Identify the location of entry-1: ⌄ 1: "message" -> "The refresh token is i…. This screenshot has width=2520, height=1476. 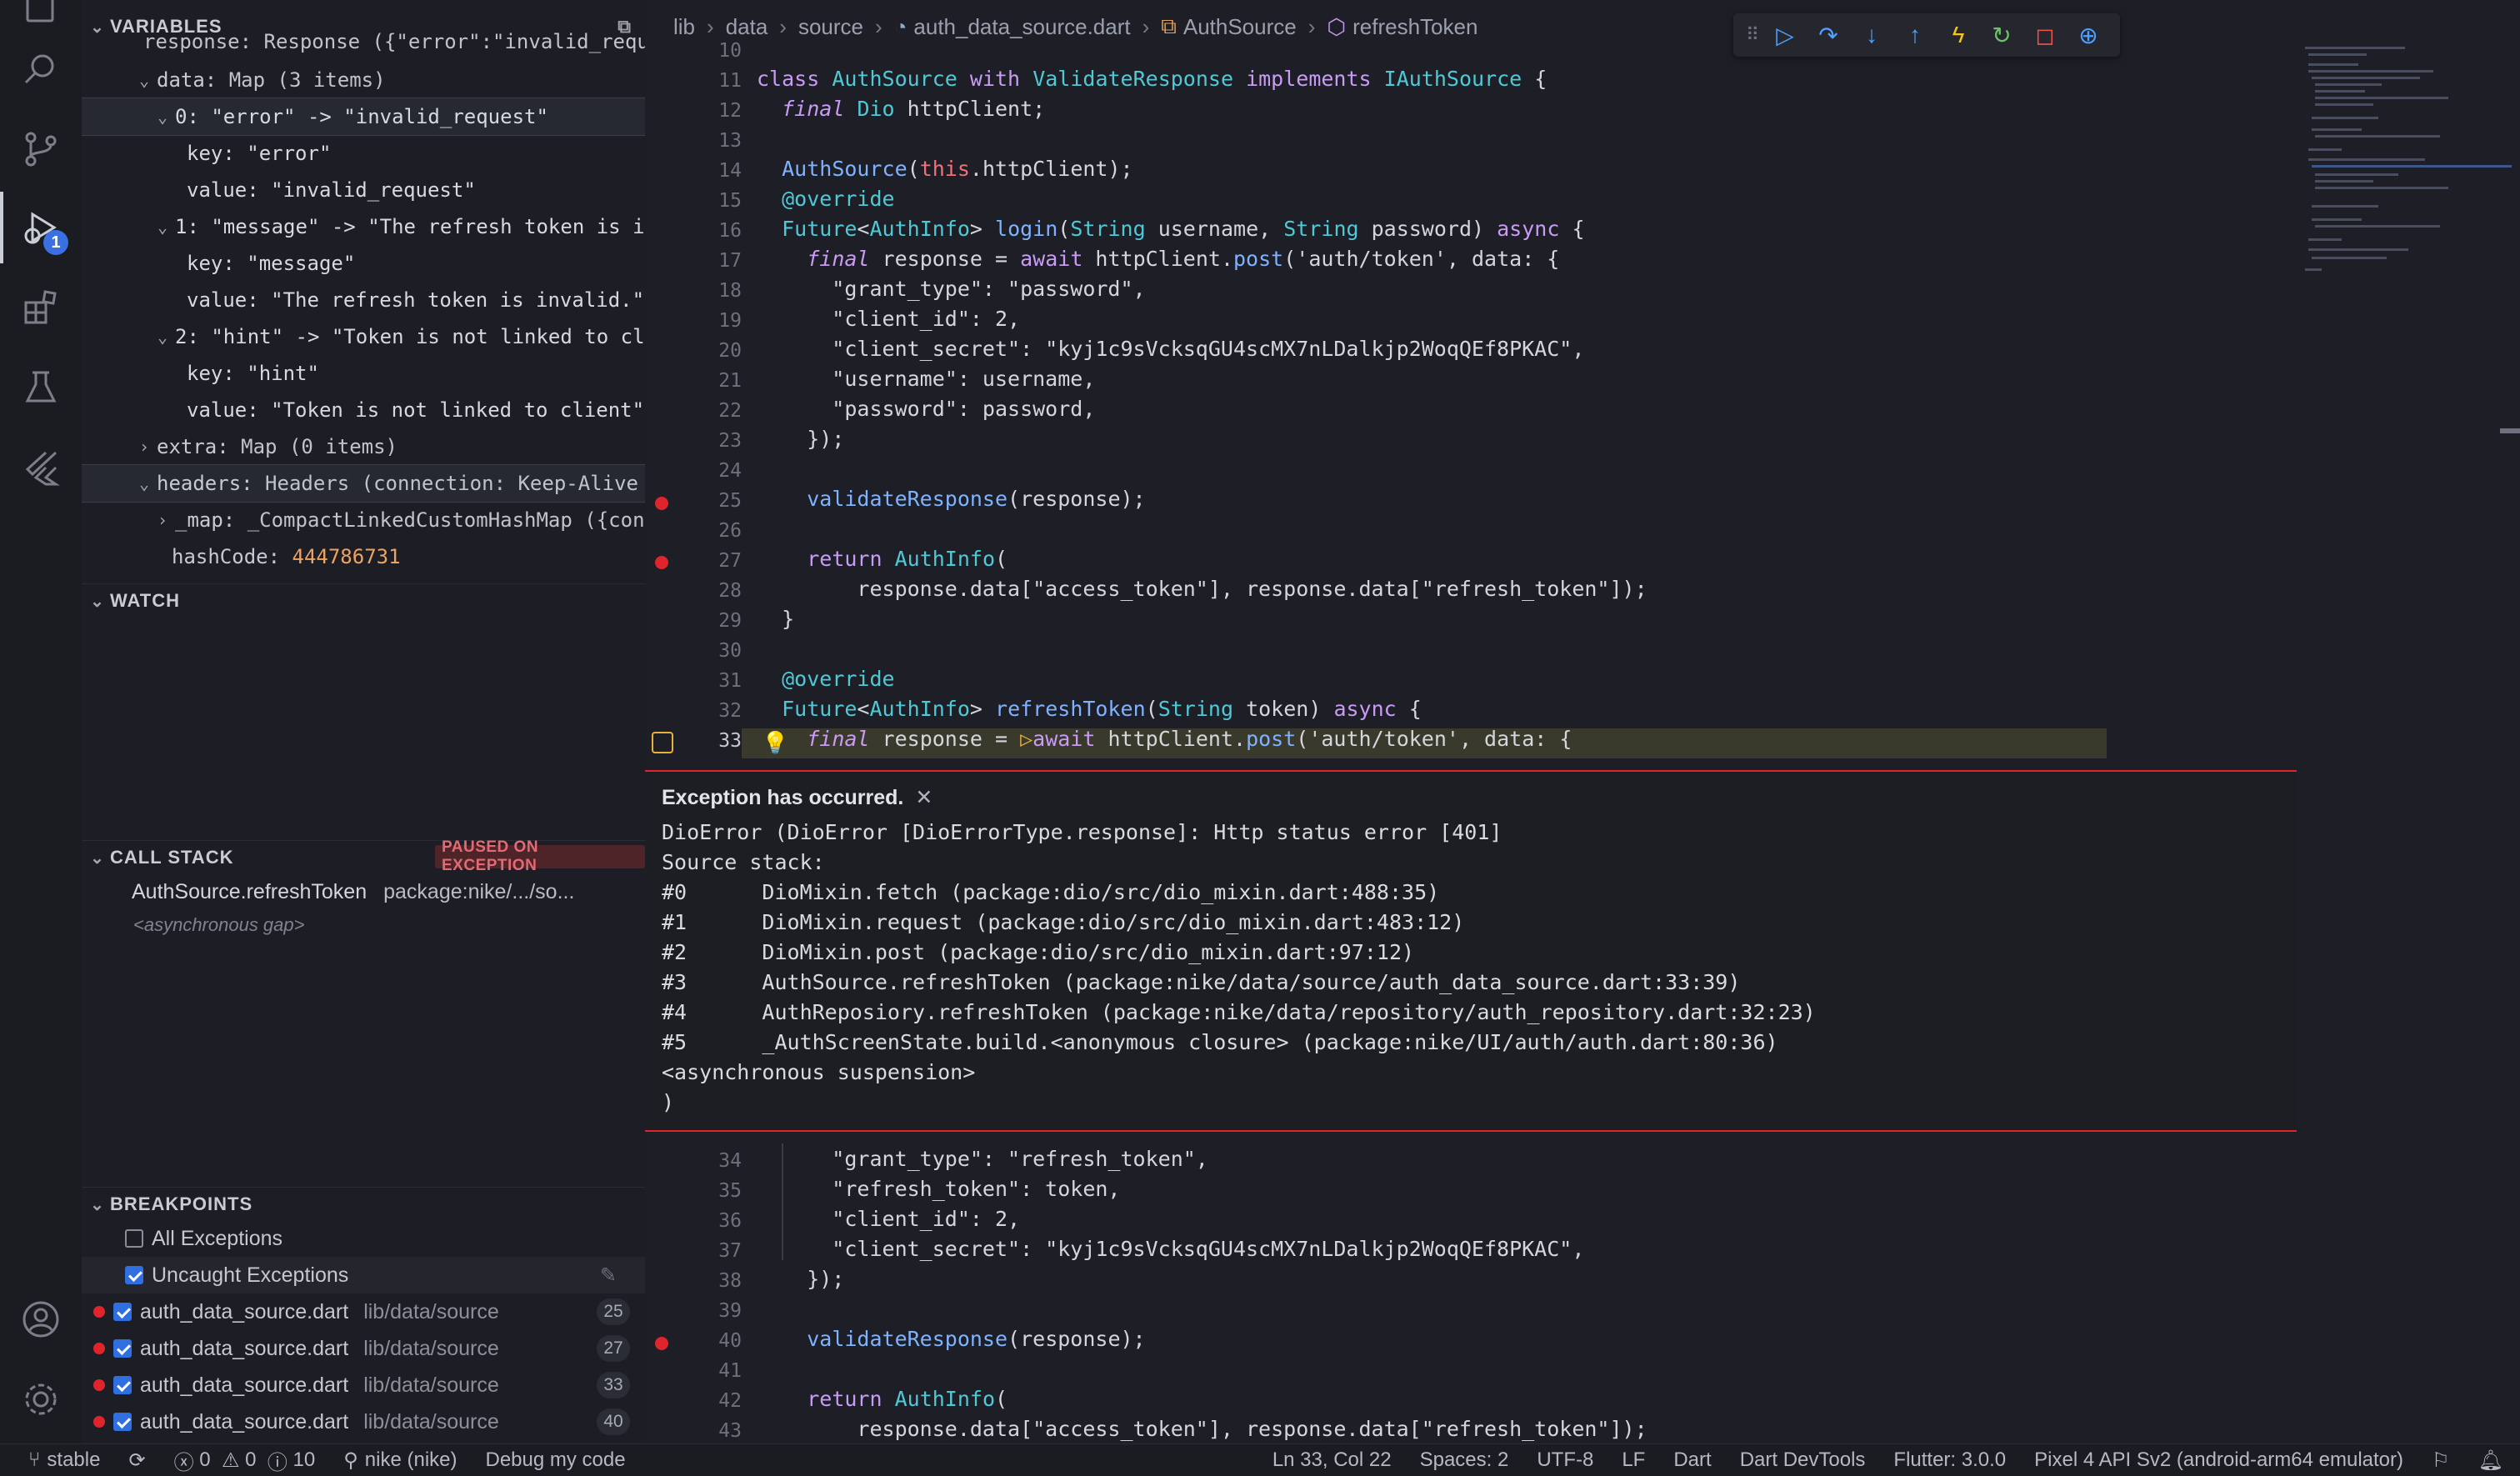
(363, 226).